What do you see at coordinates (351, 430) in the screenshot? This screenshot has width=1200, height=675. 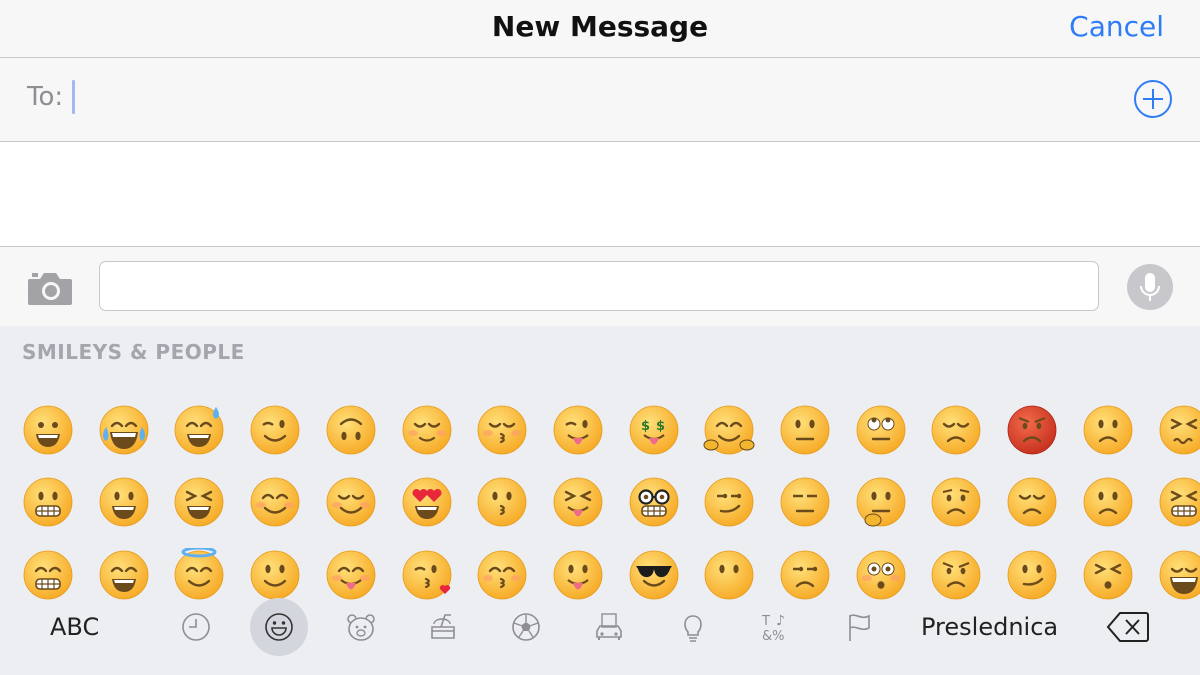 I see `upside-down-face-emoji` at bounding box center [351, 430].